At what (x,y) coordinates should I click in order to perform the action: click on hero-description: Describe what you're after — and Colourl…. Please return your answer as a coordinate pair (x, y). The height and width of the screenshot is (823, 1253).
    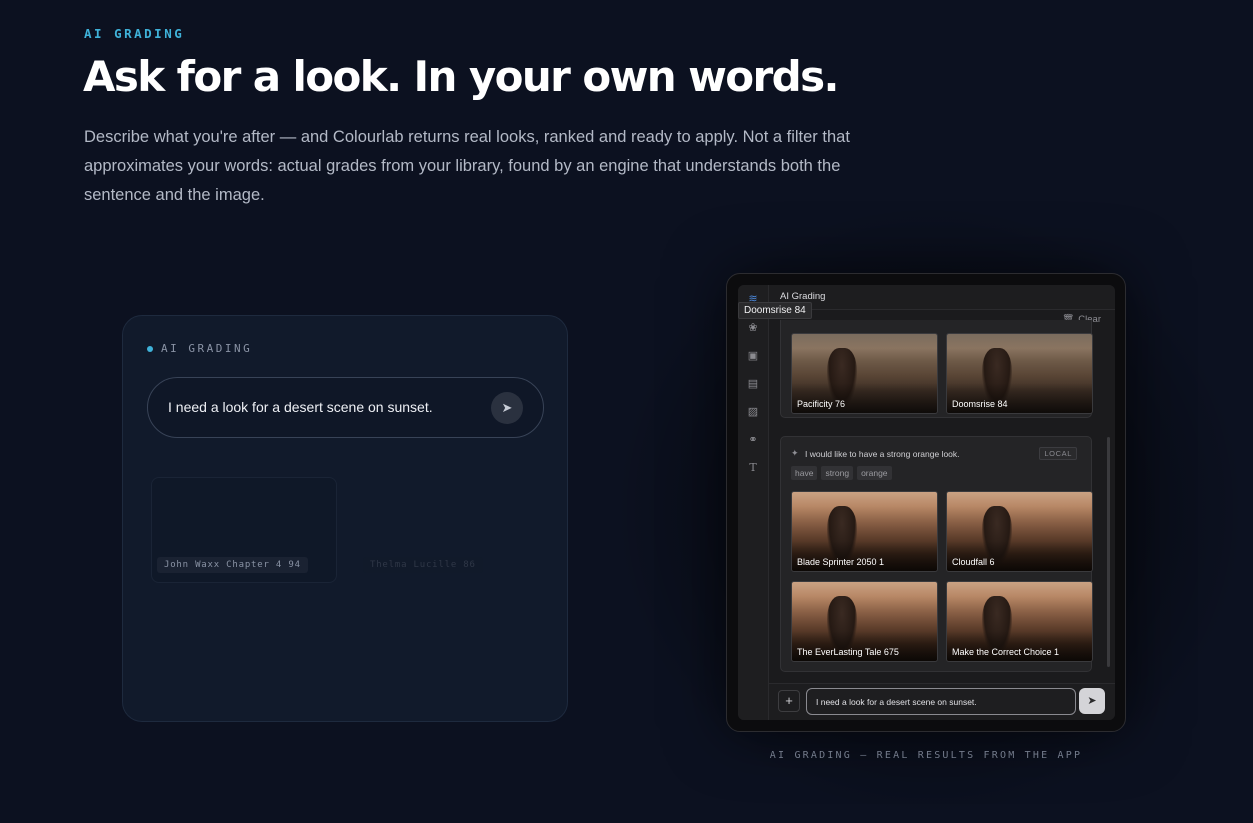
    Looking at the image, I should click on (467, 166).